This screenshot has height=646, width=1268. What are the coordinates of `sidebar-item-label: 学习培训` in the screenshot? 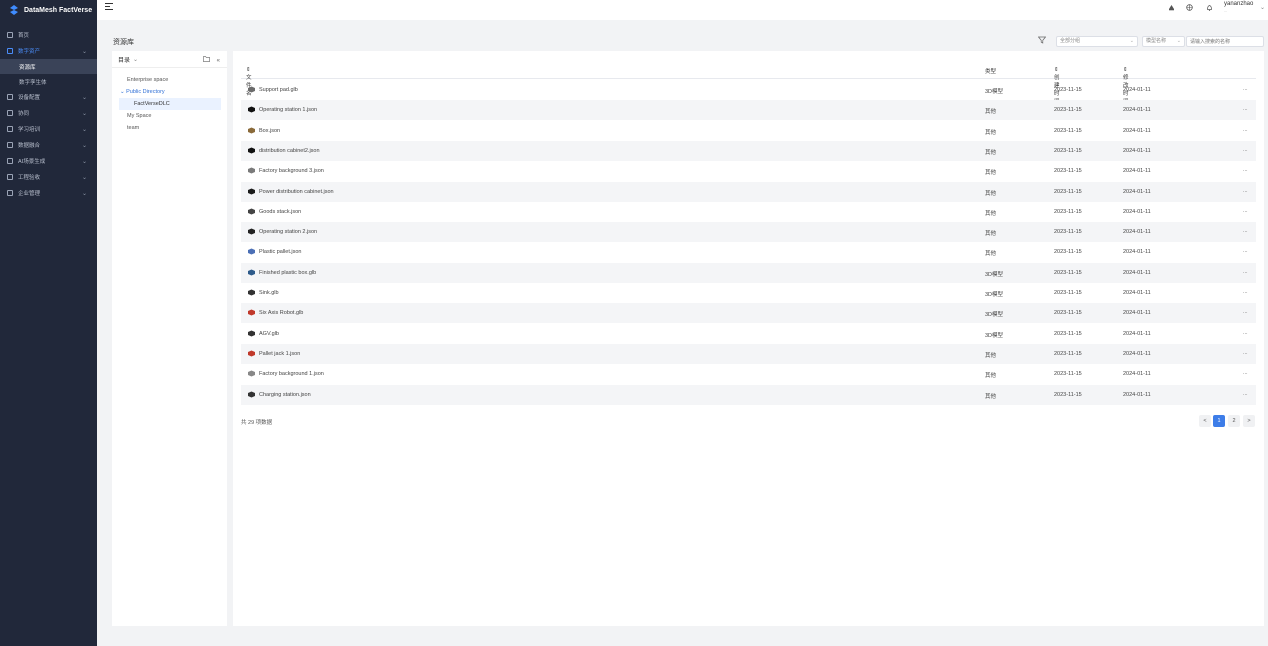 It's located at (29, 130).